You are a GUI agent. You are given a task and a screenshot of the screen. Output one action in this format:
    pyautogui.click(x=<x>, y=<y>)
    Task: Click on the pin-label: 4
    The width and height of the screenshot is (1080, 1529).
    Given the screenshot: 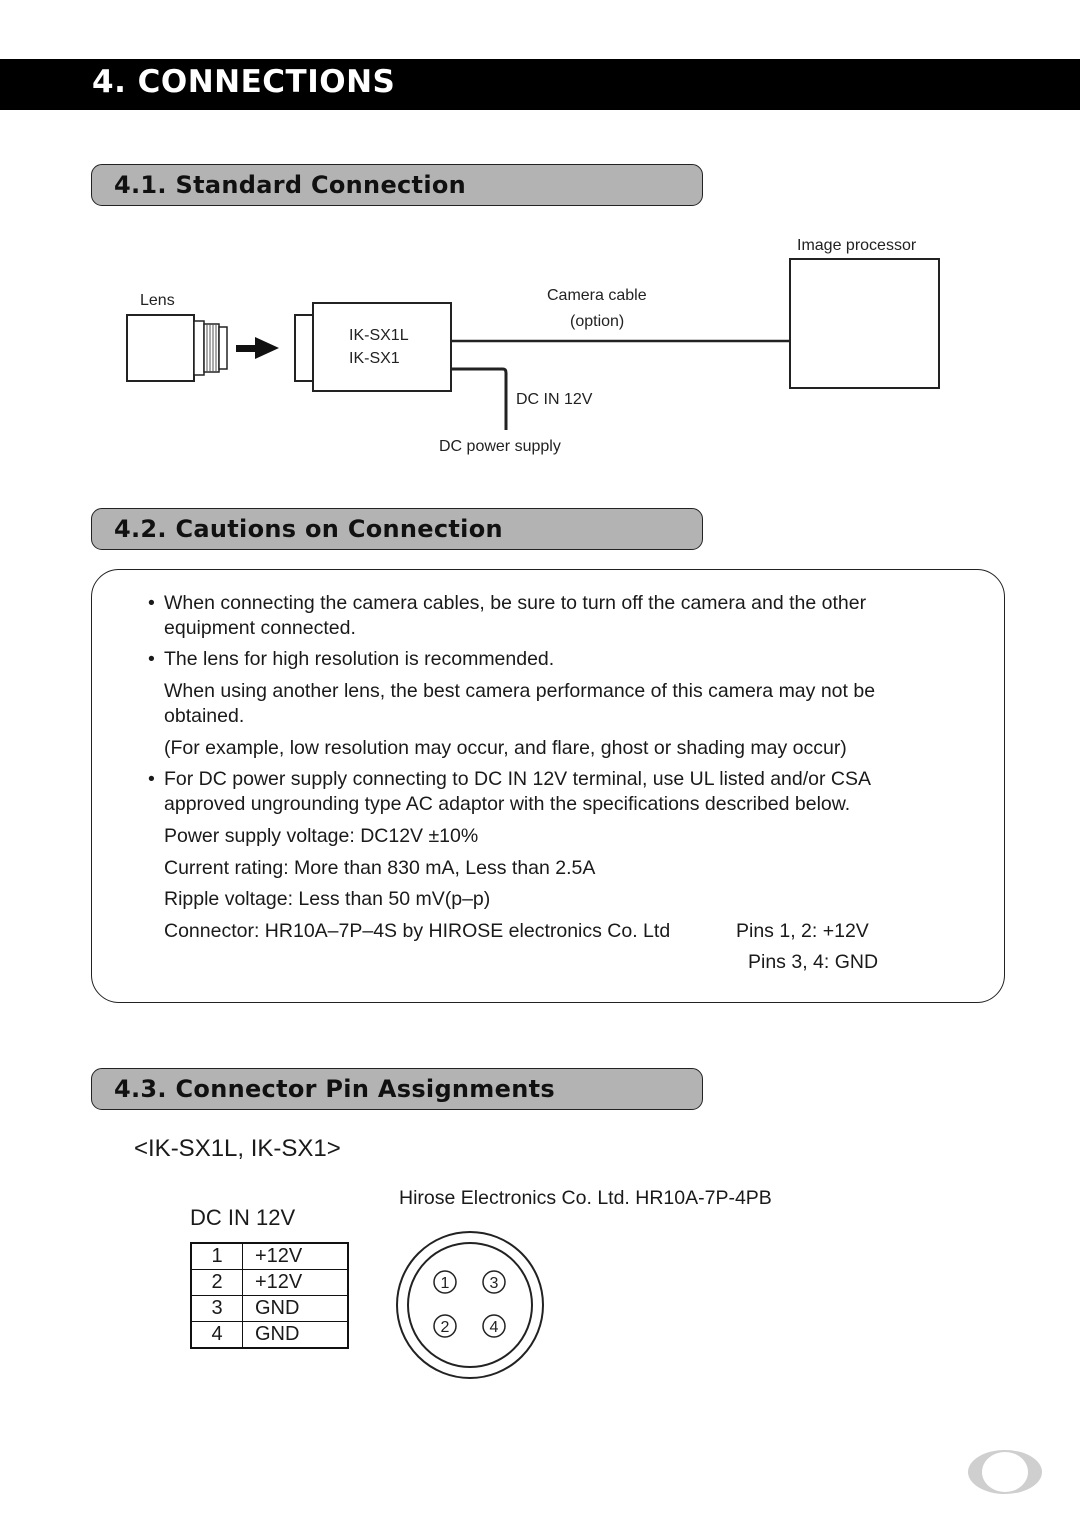 What is the action you would take?
    pyautogui.click(x=494, y=1327)
    